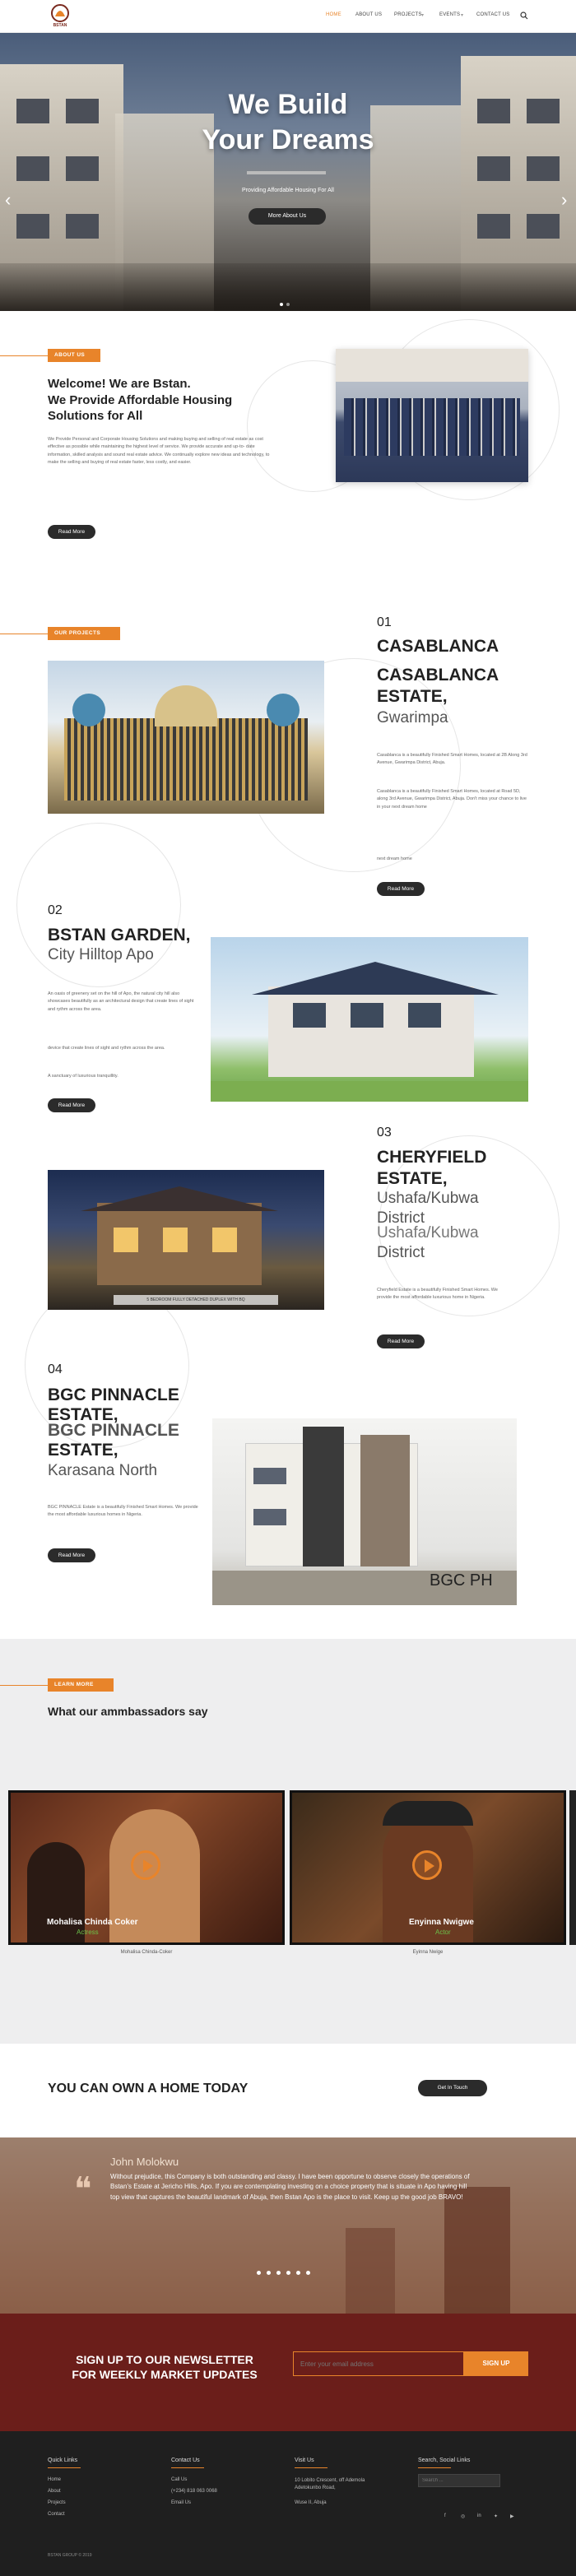 The width and height of the screenshot is (576, 2576). What do you see at coordinates (408, 14) in the screenshot?
I see `nav-projects: PROJECTS` at bounding box center [408, 14].